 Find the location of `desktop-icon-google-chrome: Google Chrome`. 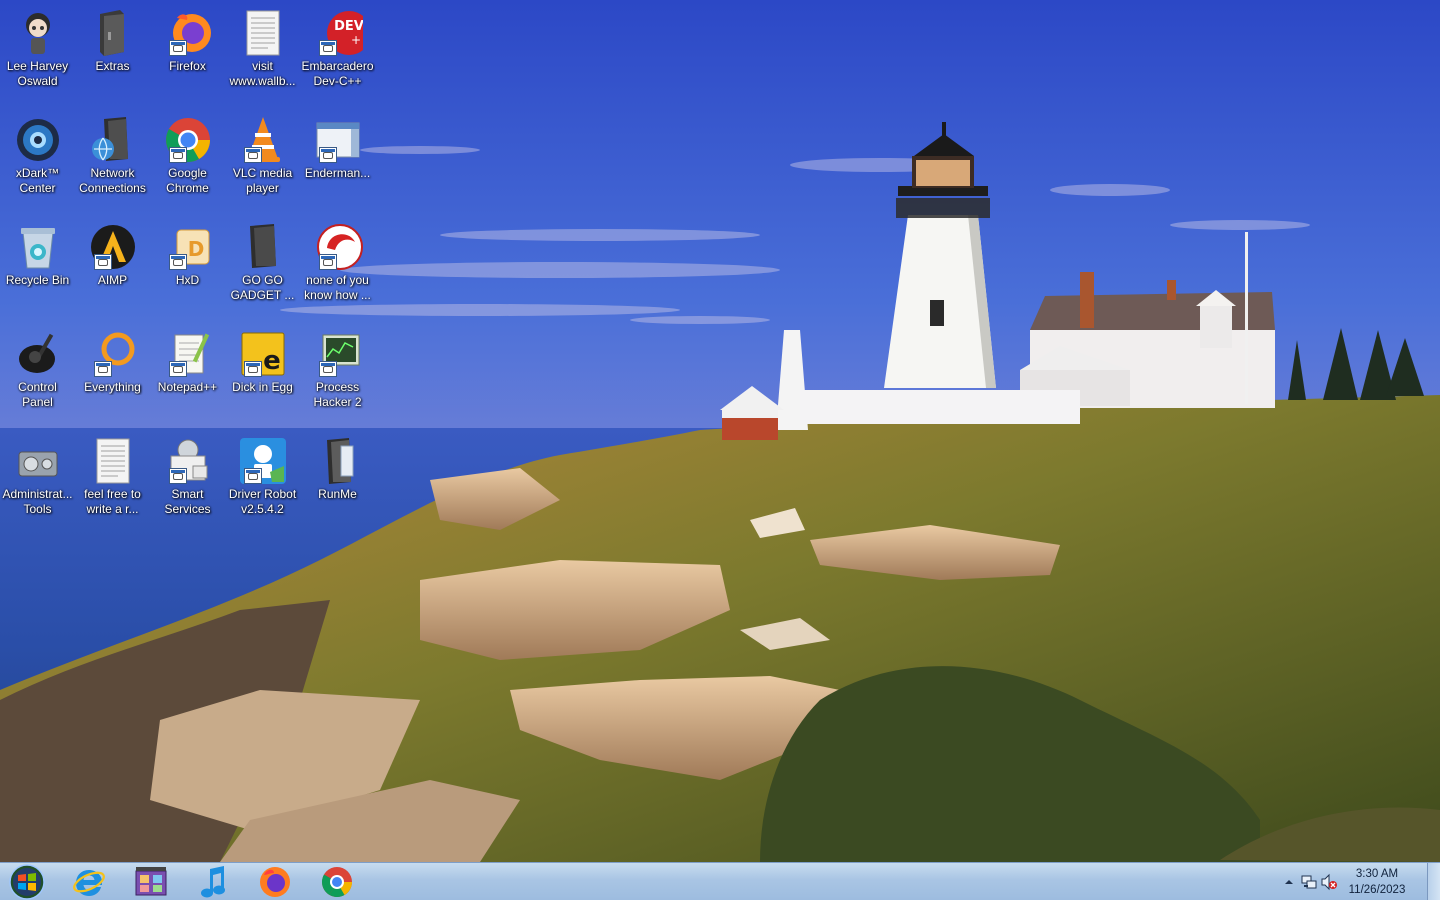

desktop-icon-google-chrome: Google Chrome is located at coordinates (187, 161).